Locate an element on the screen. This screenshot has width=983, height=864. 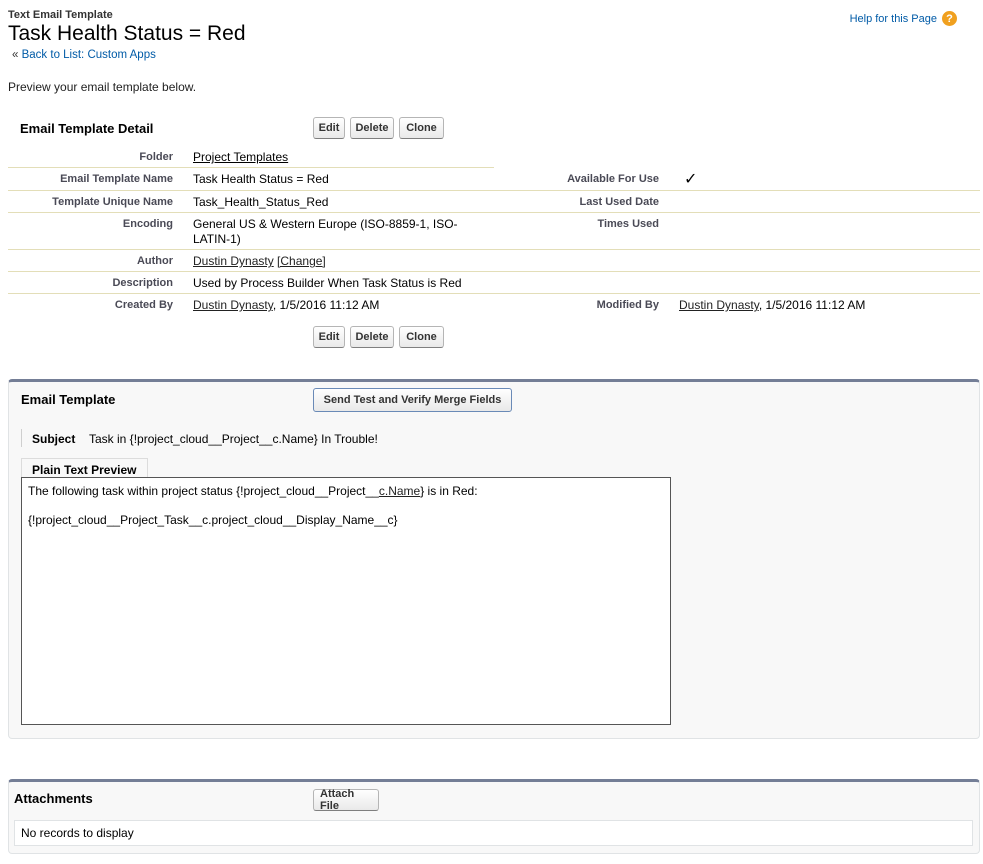
created-by-value: Dustin Dynasty, 1/5/2016 11:12 AM is located at coordinates (286, 305).